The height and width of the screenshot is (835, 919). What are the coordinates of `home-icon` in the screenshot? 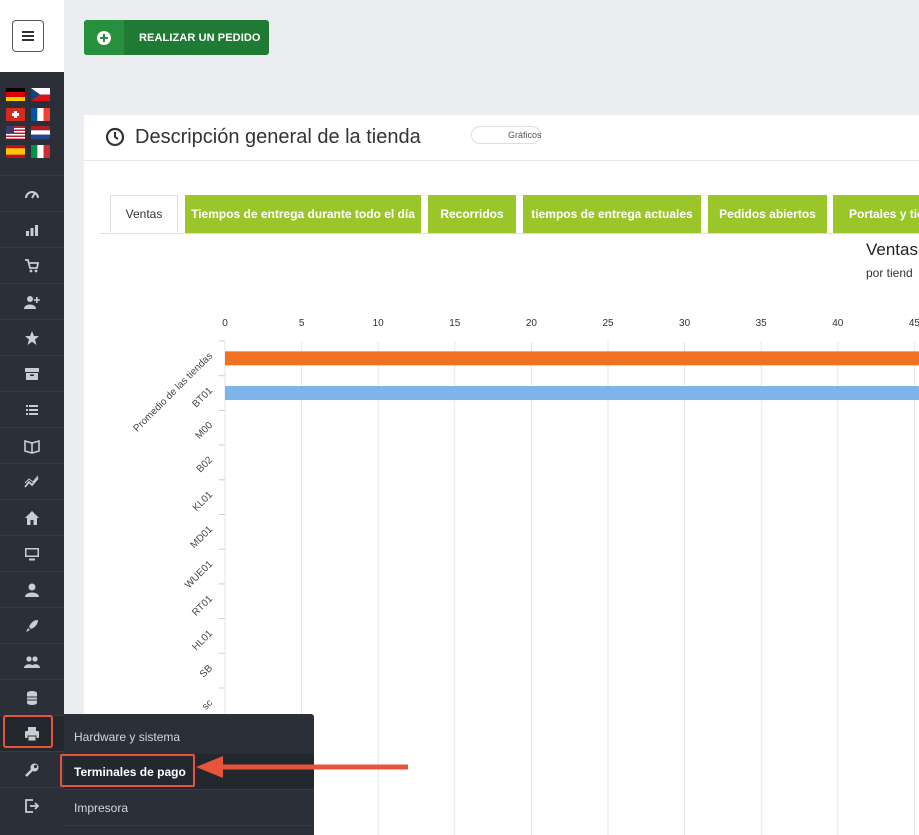 It's located at (32, 517).